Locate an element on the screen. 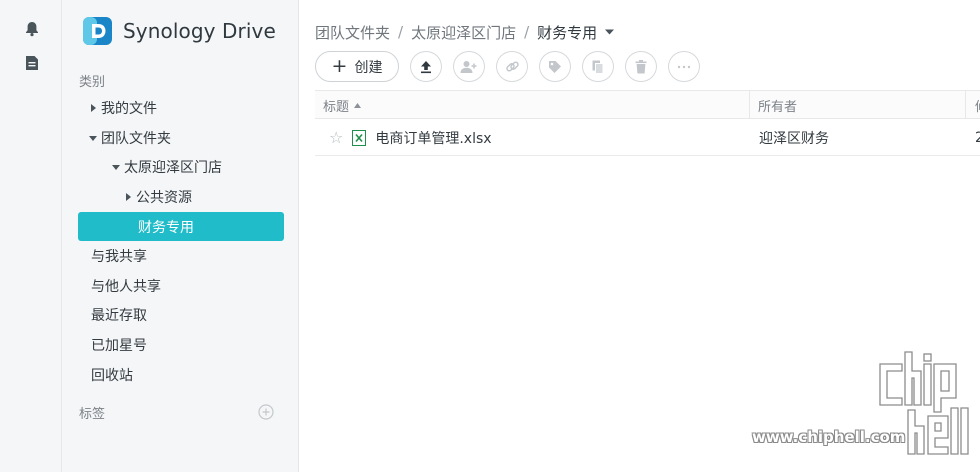 This screenshot has width=980, height=472. bell-icon is located at coordinates (32, 29).